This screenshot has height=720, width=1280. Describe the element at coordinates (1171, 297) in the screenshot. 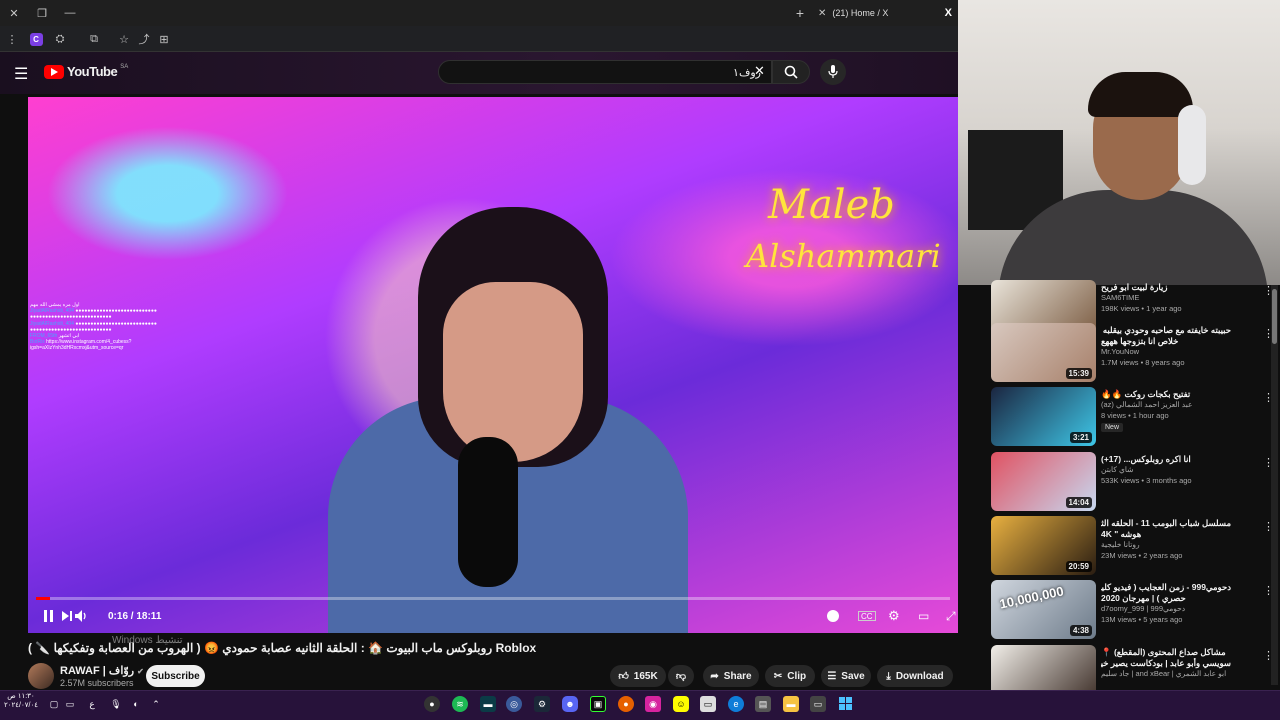

I see `recommended-channel: SAM6TIME` at that location.